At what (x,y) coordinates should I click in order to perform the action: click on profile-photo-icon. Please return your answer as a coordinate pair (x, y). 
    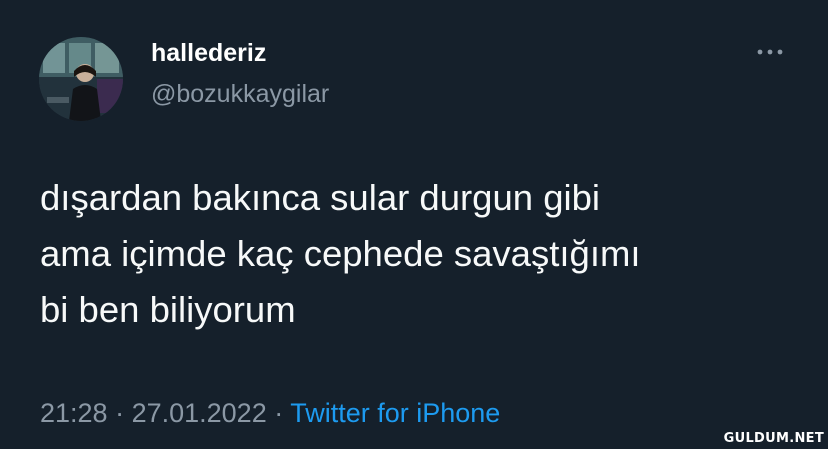
    Looking at the image, I should click on (81, 79).